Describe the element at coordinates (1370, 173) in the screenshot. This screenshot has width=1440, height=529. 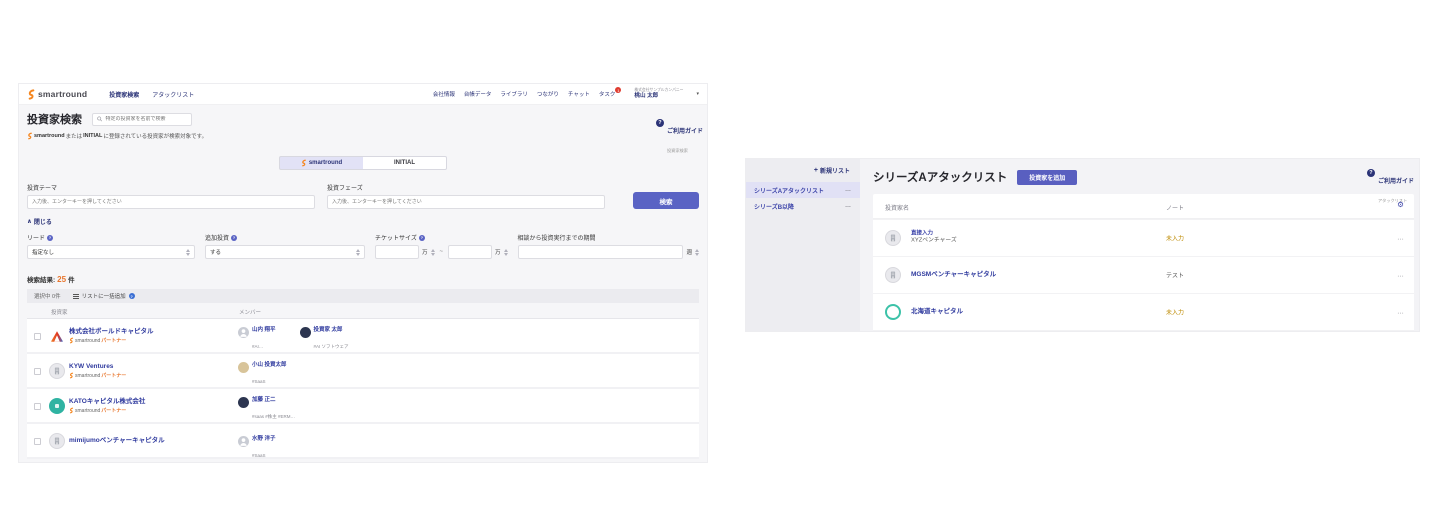
I see `question-icon: ?` at that location.